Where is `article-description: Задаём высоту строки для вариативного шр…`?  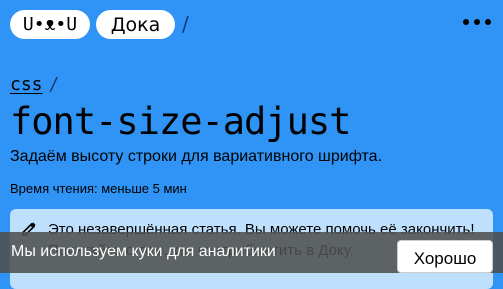
article-description: Задаём высоту строки для вариативного шр… is located at coordinates (196, 156).